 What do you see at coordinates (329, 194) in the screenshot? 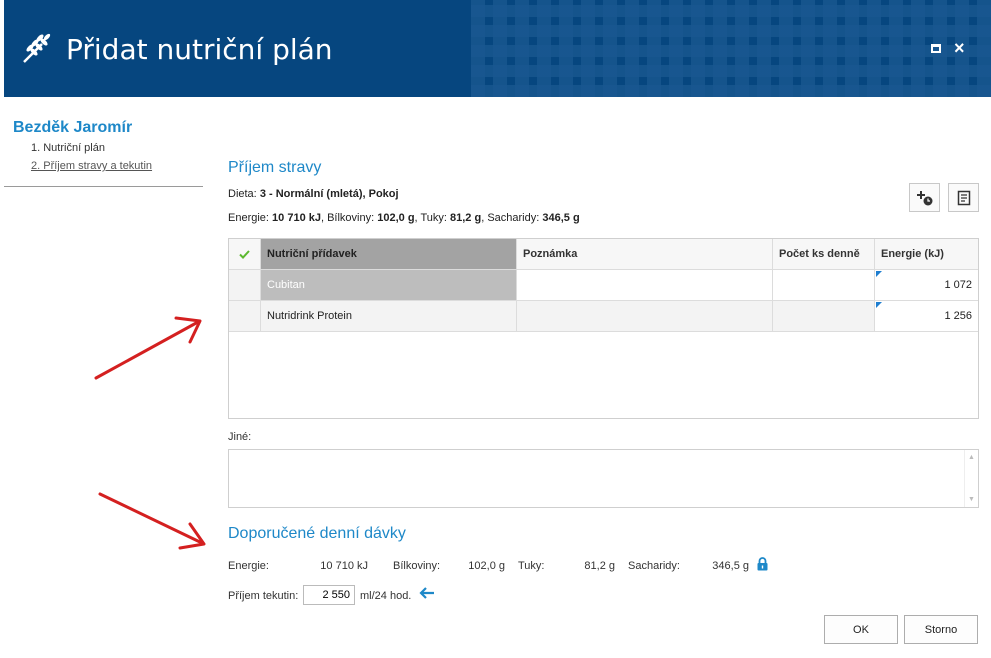
I see `diet-value: 3 - Normální (mletá), Pokoj` at bounding box center [329, 194].